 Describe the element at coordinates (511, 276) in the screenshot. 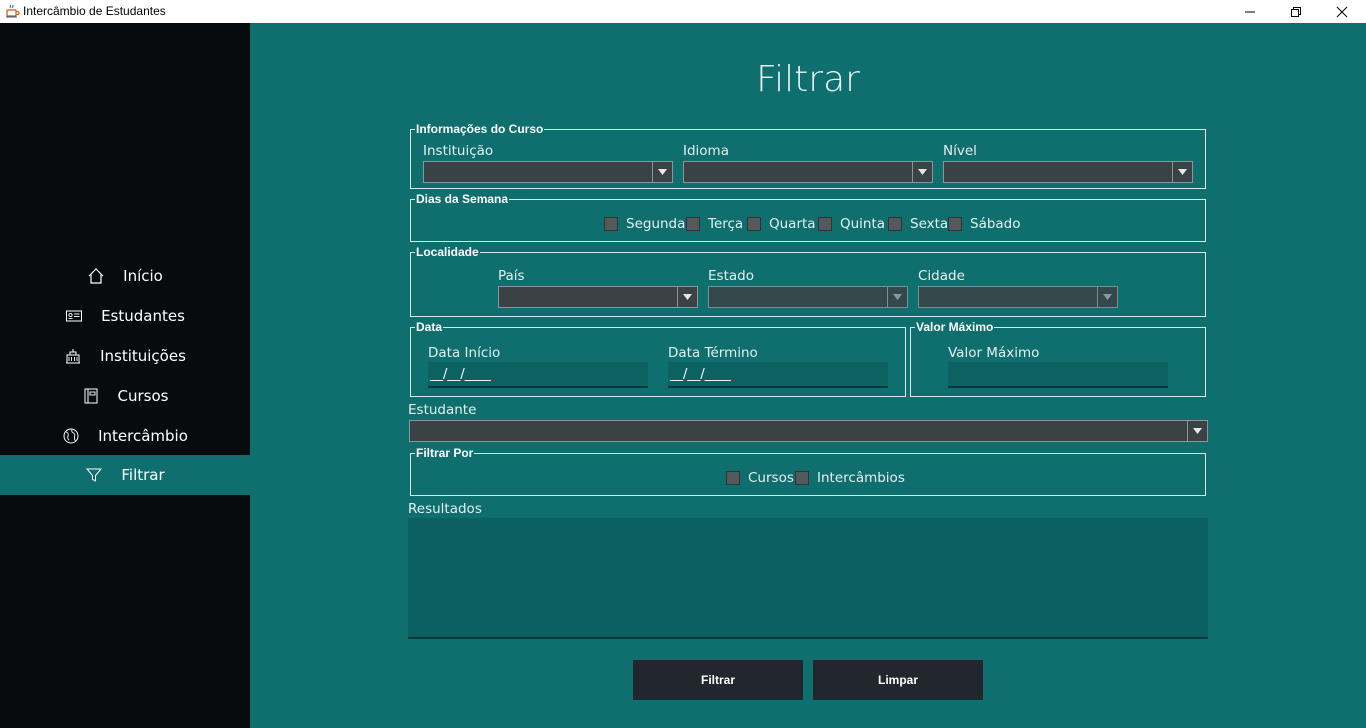

I see `pais-label: País` at that location.